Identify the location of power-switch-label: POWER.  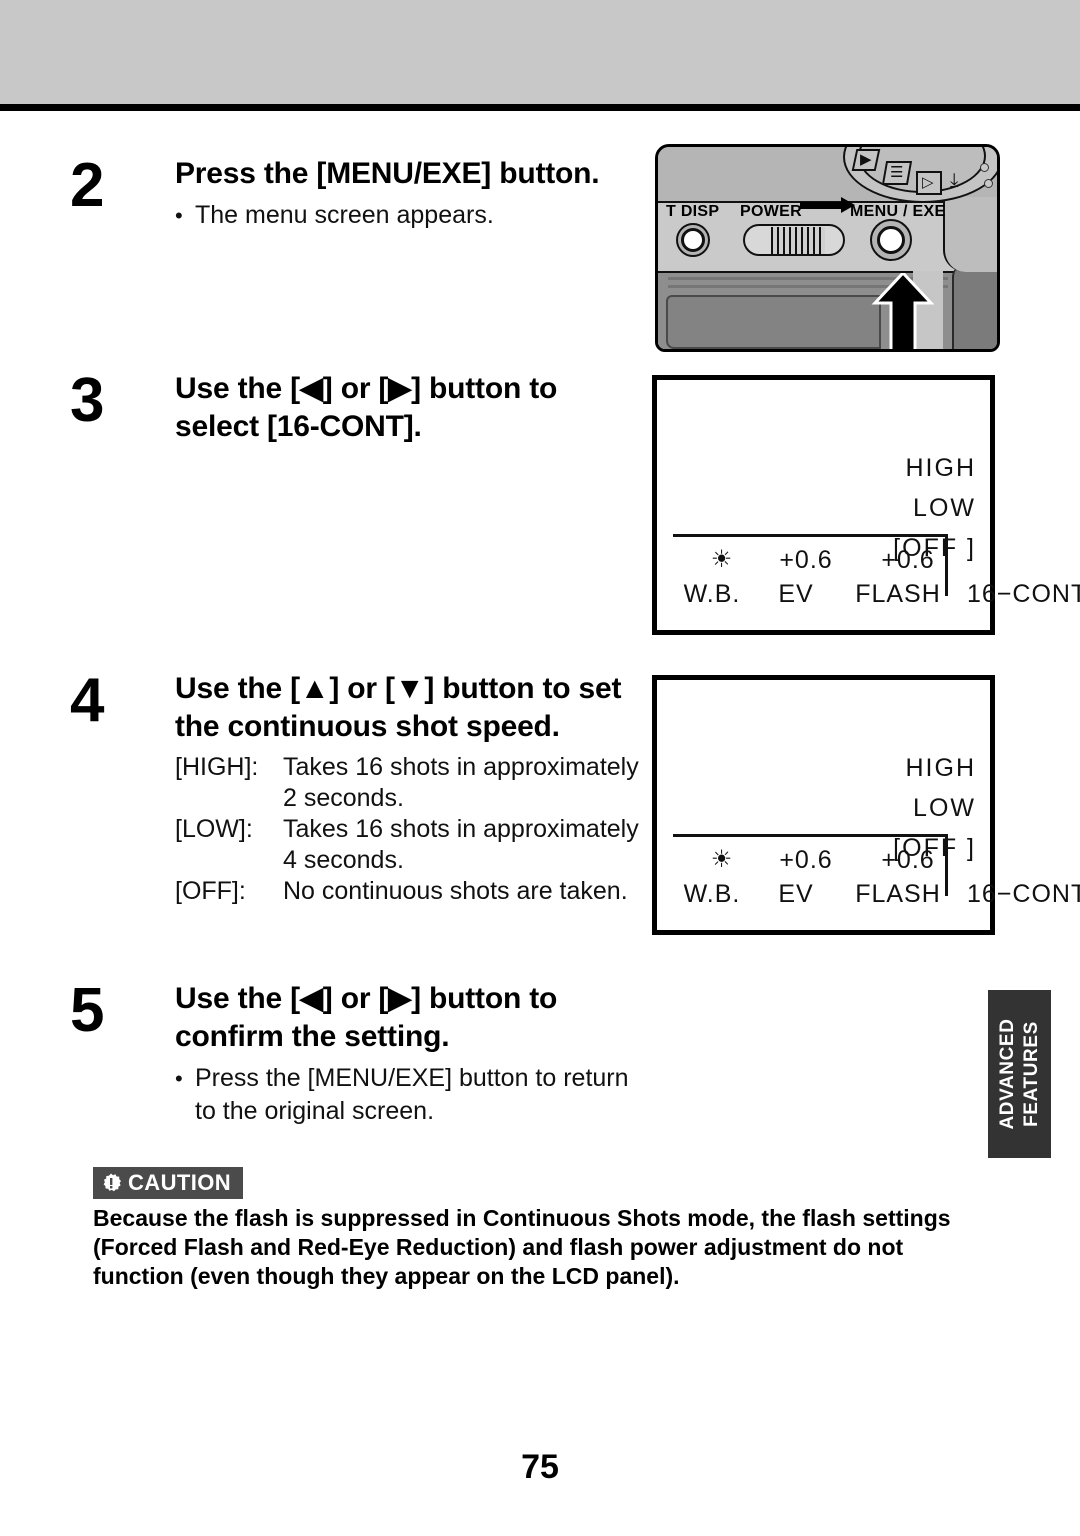
(771, 211).